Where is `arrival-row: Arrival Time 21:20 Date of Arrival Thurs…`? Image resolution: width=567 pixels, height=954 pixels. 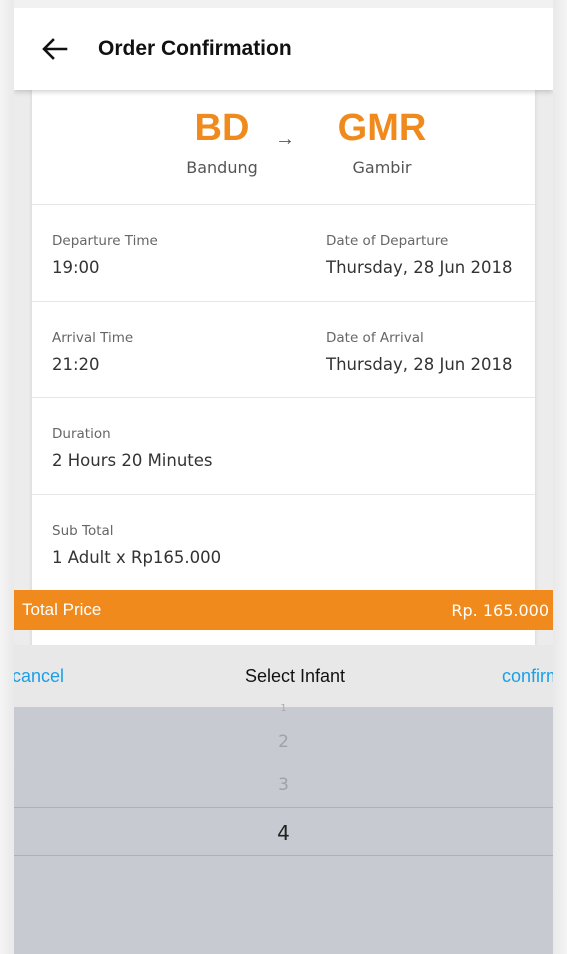 arrival-row: Arrival Time 21:20 Date of Arrival Thurs… is located at coordinates (283, 350).